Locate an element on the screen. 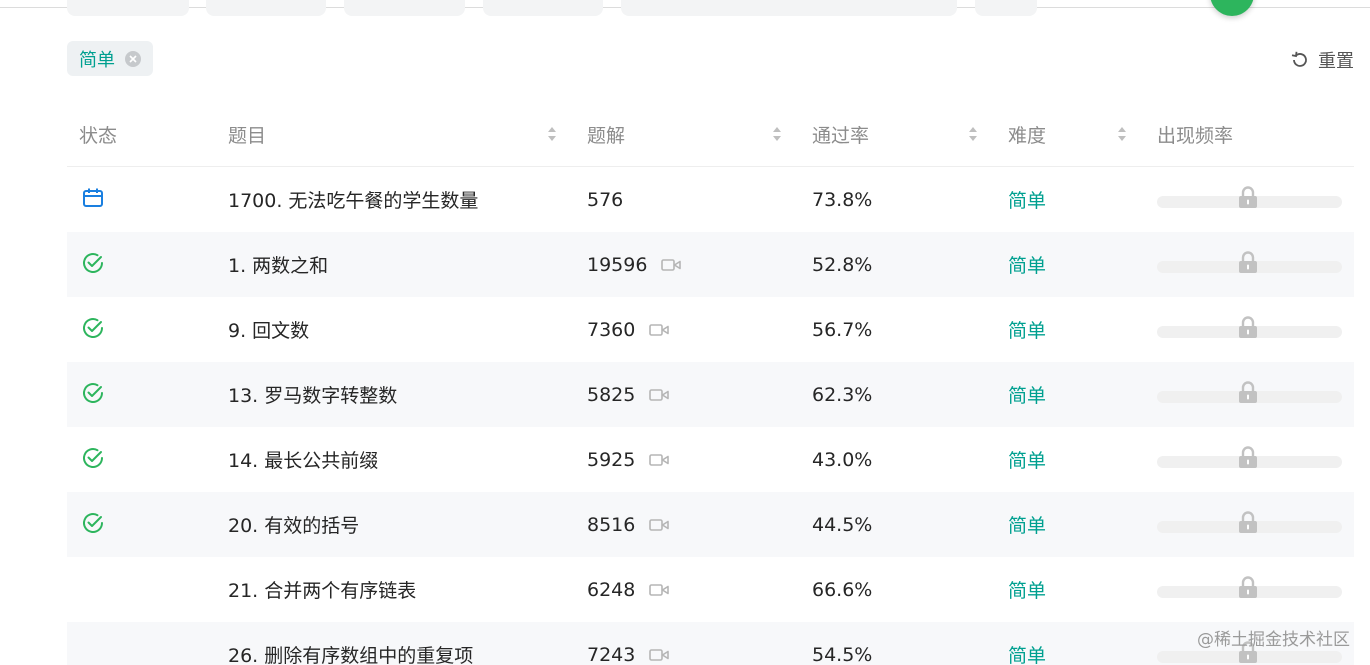  table-row: 14. 最长公共前缀 5925 43.0% 简单 is located at coordinates (710, 459).